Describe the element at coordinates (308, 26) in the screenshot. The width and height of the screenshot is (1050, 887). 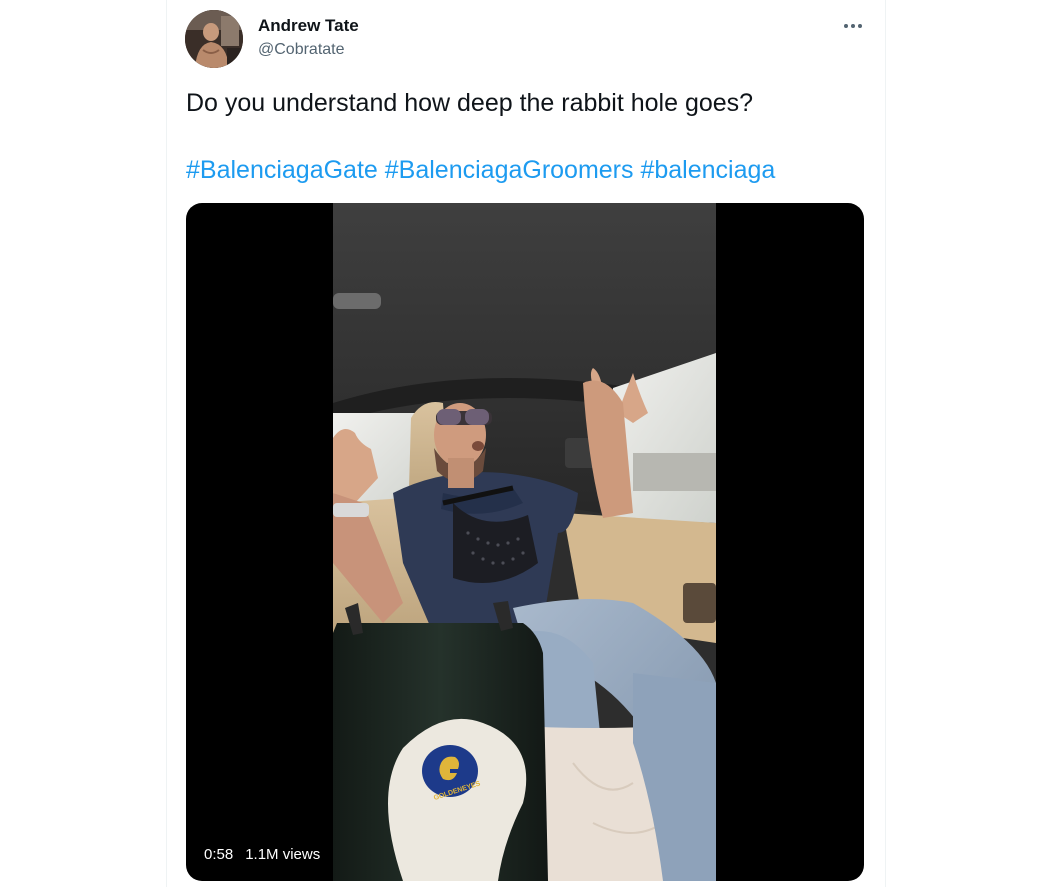
I see `author-name: Andrew Tate` at that location.